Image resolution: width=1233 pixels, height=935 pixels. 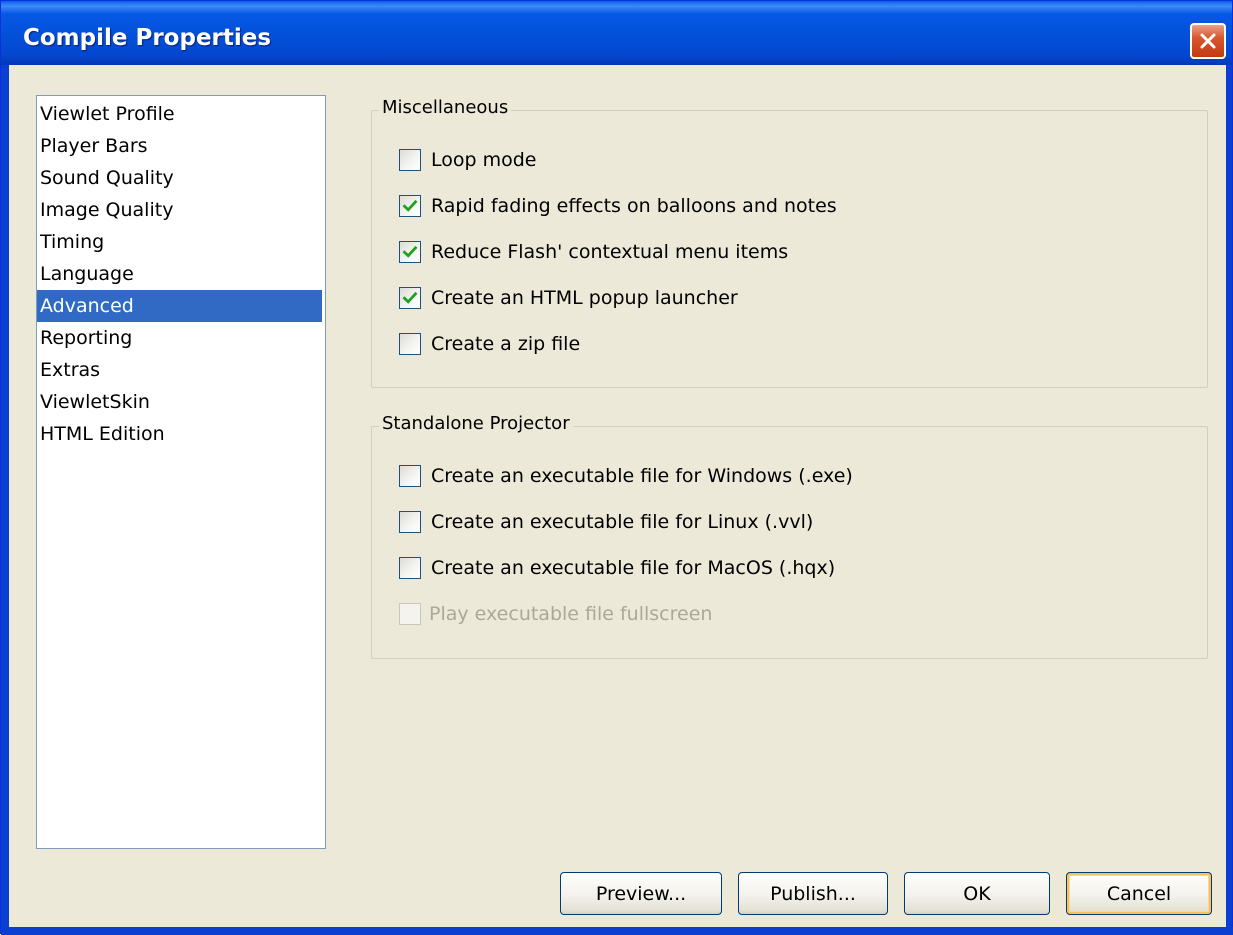 I want to click on play-executable-file-fullscreen-option: Play executable file fullscreen, so click(x=555, y=614).